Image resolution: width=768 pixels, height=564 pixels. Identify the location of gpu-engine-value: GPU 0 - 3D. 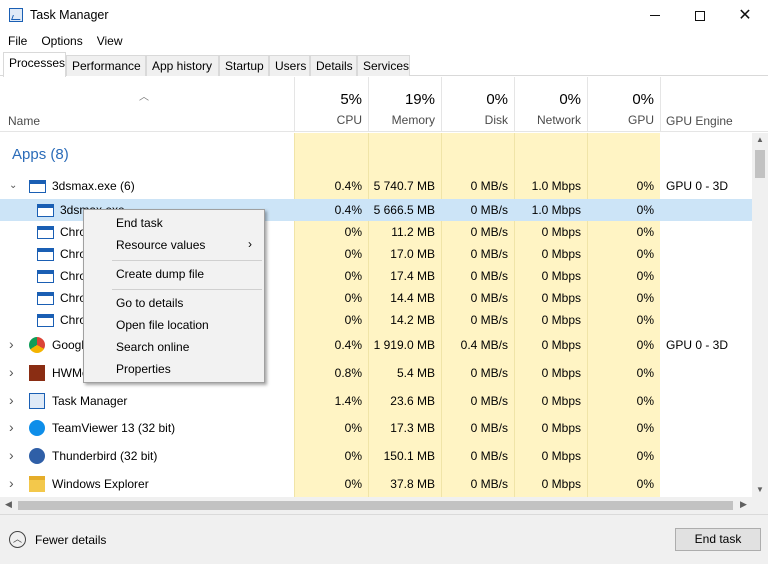
(697, 186).